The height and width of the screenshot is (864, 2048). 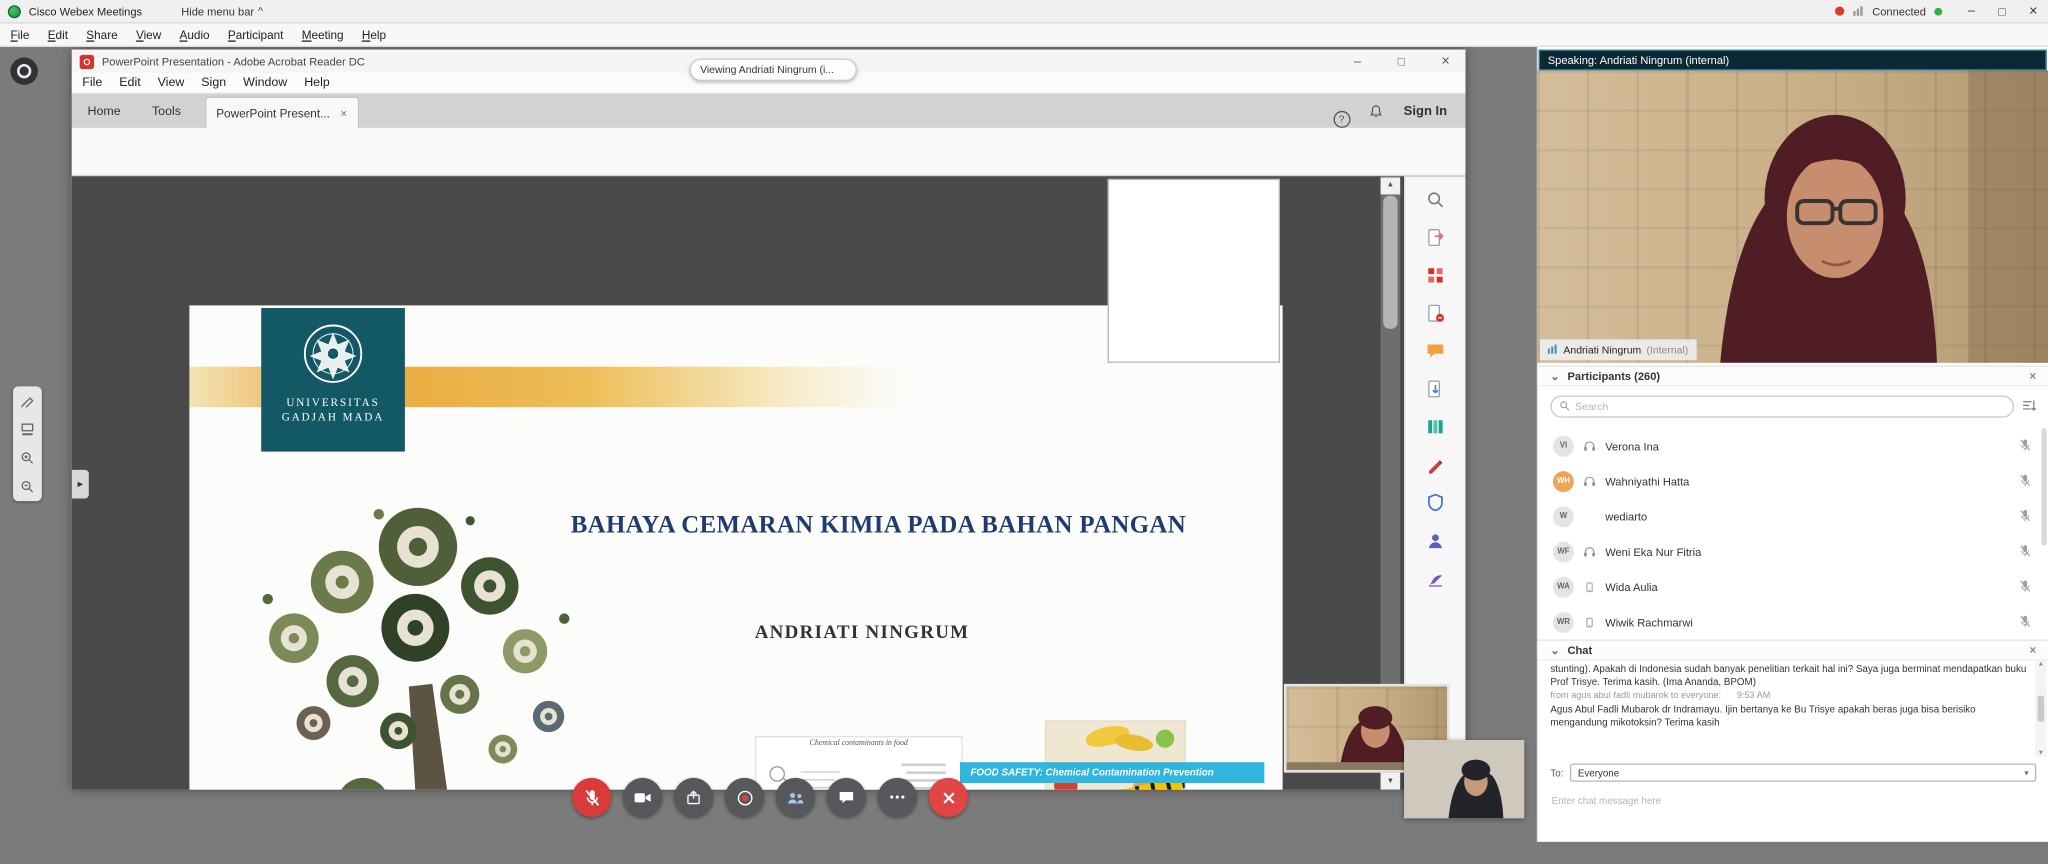 What do you see at coordinates (1792, 650) in the screenshot?
I see `chat-header: ⌄ Chat ×` at bounding box center [1792, 650].